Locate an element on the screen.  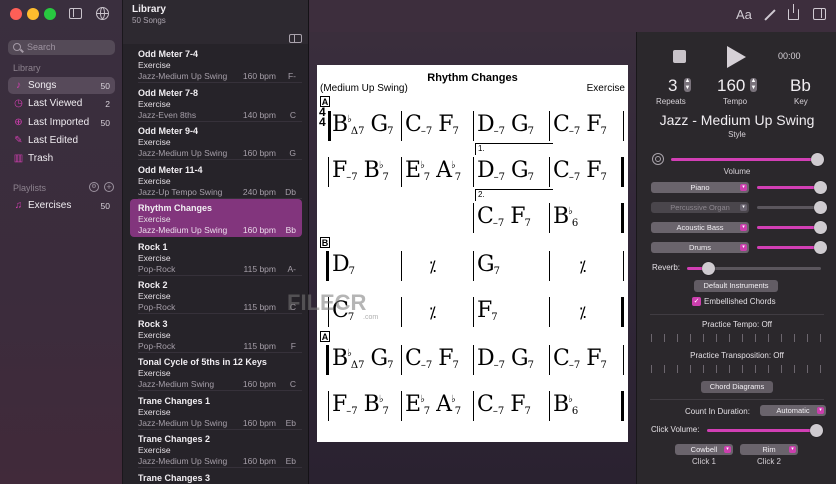
click1-dropdown: Cowbell ▾ is located at coordinates (704, 449).